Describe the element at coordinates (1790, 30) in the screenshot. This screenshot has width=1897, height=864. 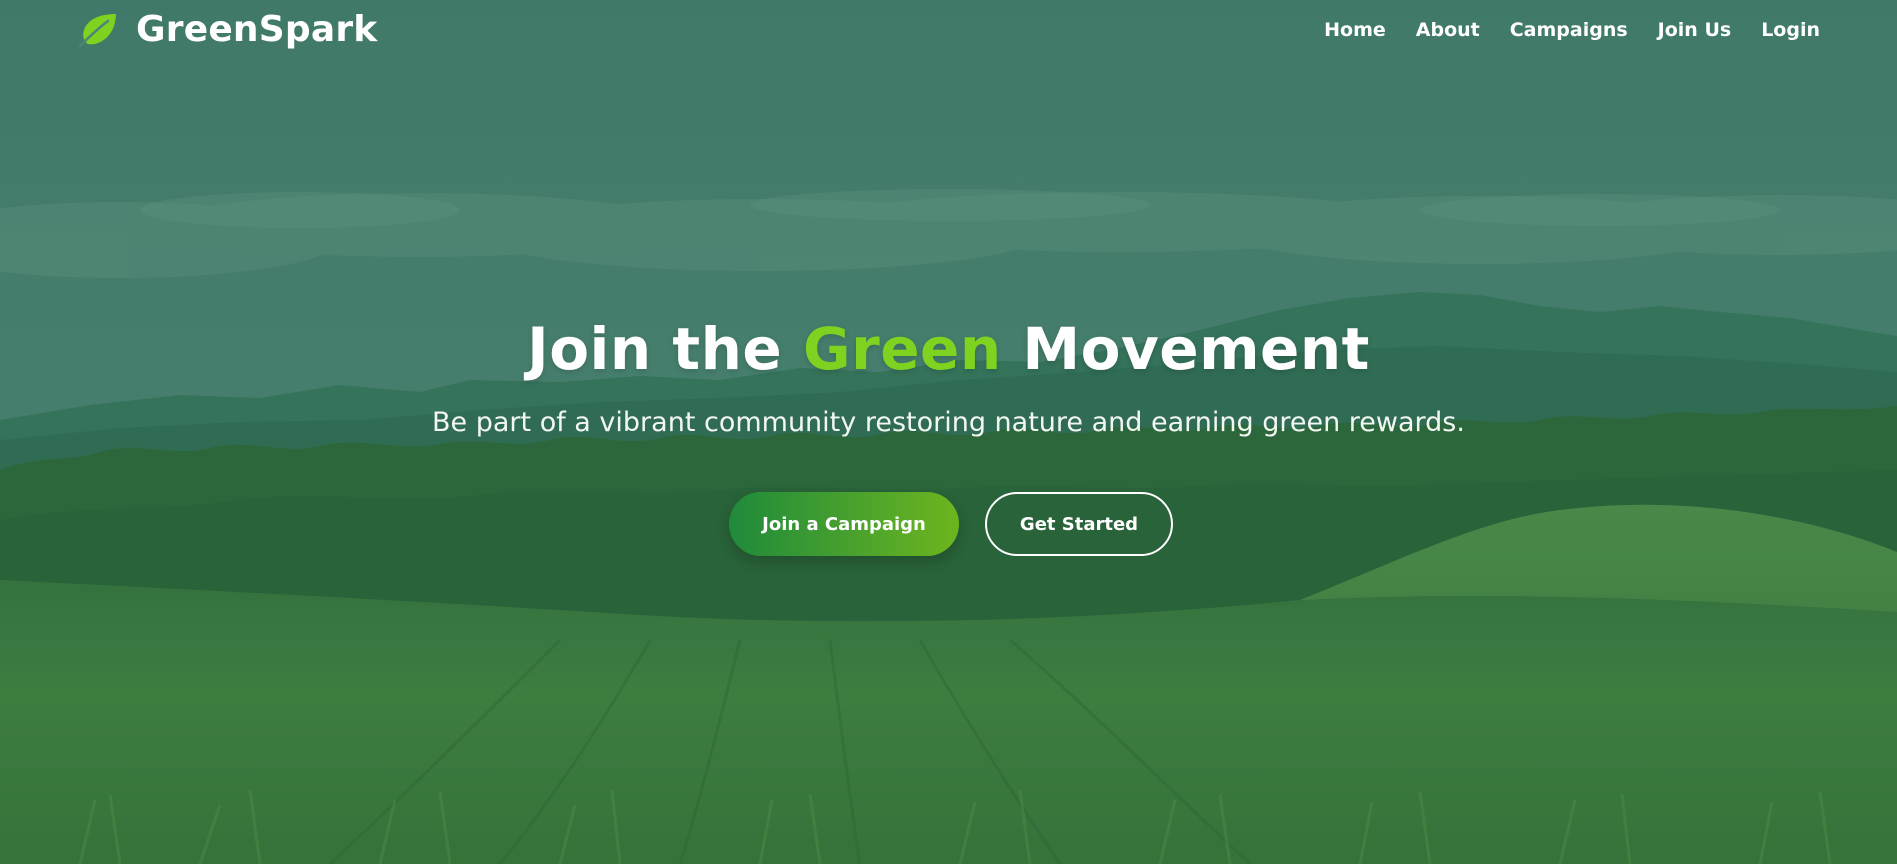
I see `nav-link-login: Login` at that location.